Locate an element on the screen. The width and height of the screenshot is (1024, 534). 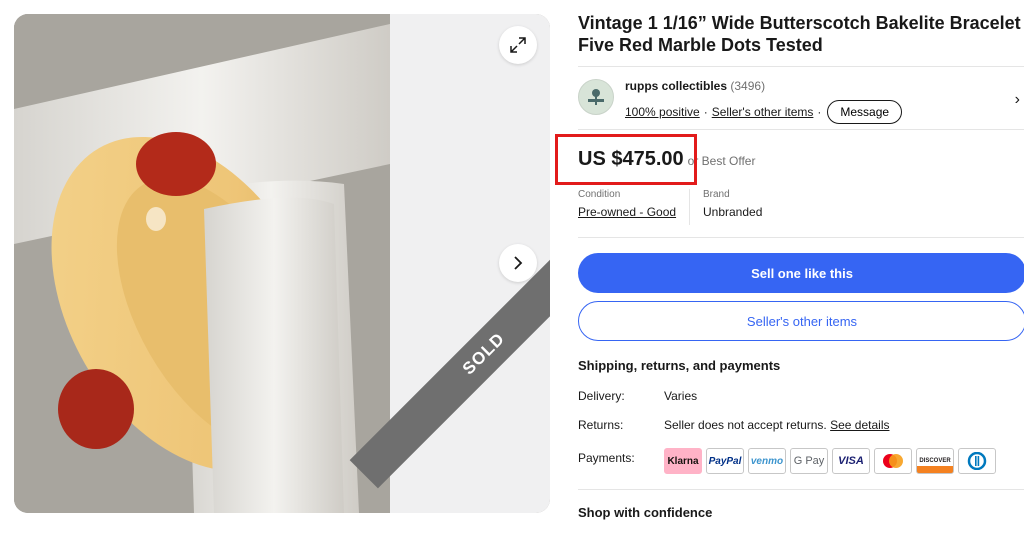
brand-label: Brand is located at coordinates (716, 194).